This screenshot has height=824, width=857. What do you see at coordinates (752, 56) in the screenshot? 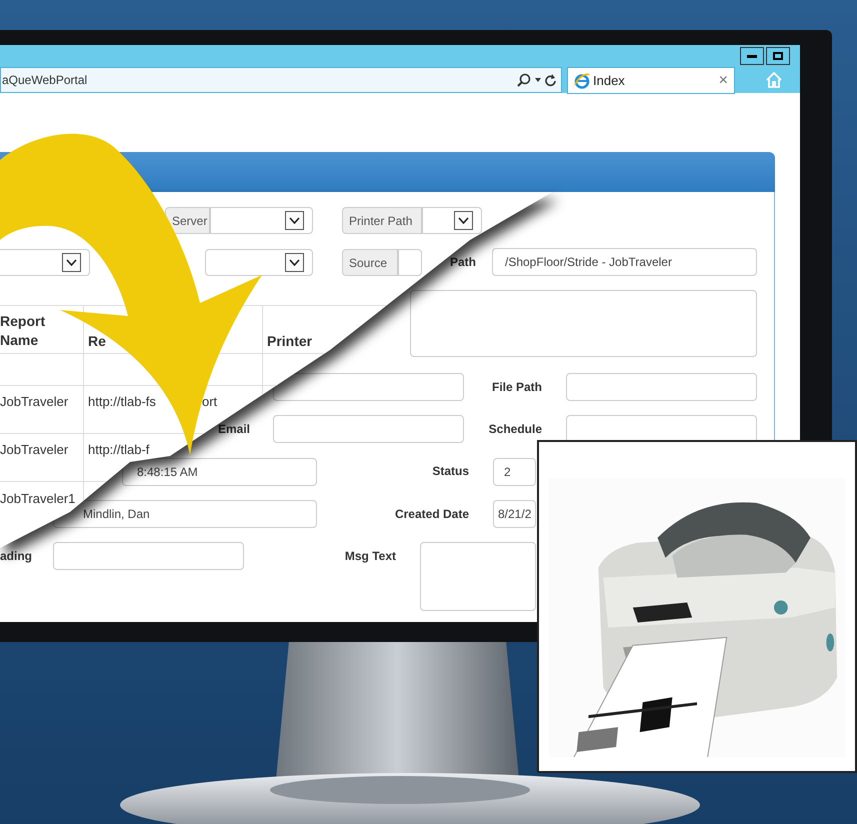
I see `minimize-button` at bounding box center [752, 56].